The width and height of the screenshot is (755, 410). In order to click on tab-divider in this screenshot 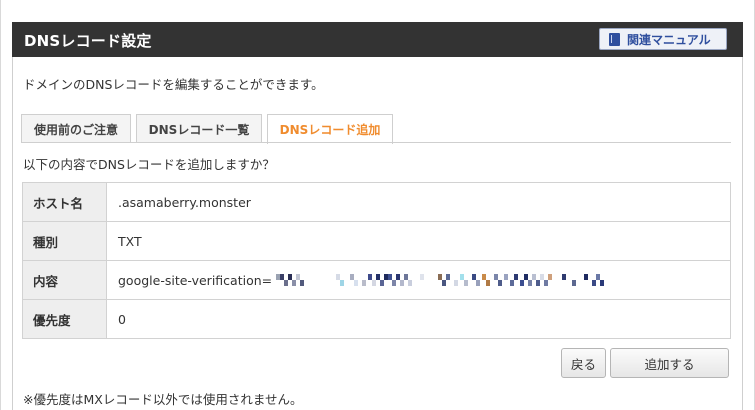, I will do `click(376, 142)`.